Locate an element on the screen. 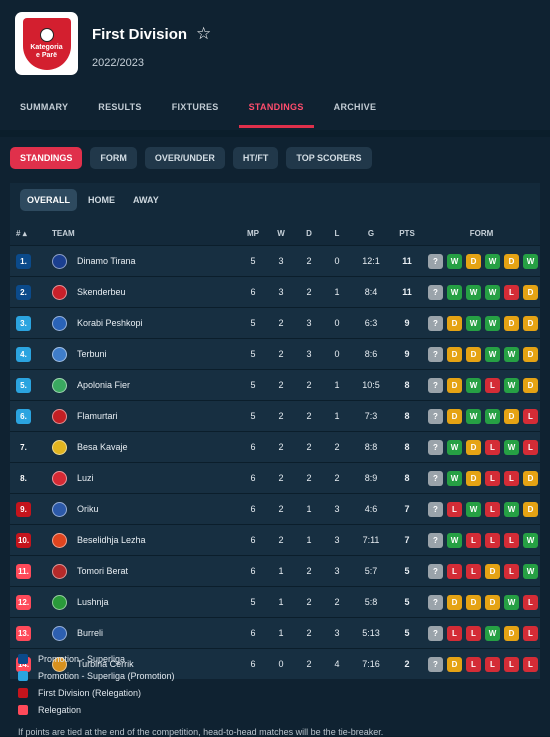  tab-results: RESULTS is located at coordinates (119, 110).